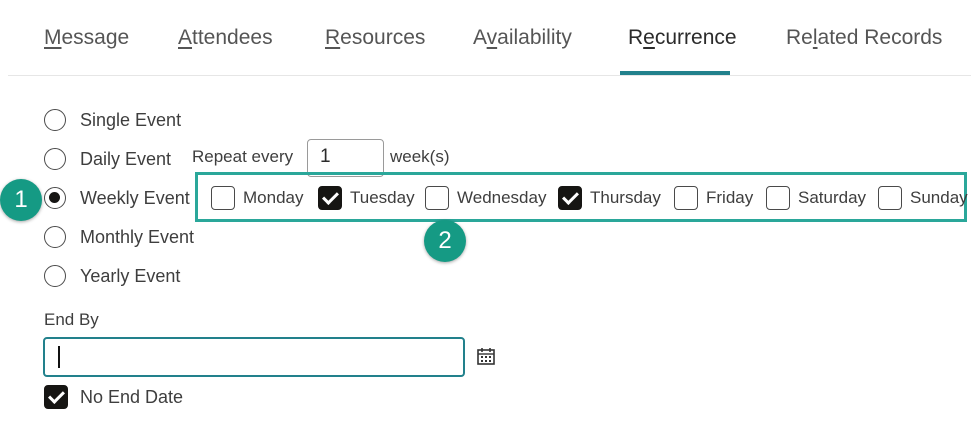  Describe the element at coordinates (625, 197) in the screenshot. I see `day-label: Thursday` at that location.